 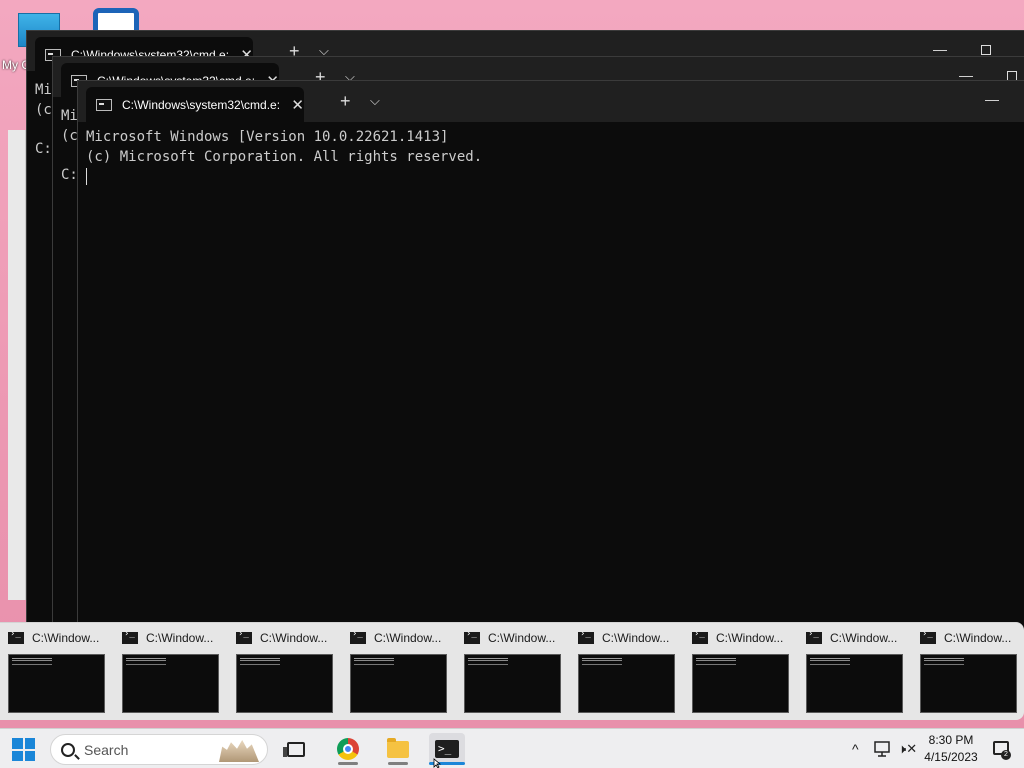 I want to click on search-icon, so click(x=68, y=749).